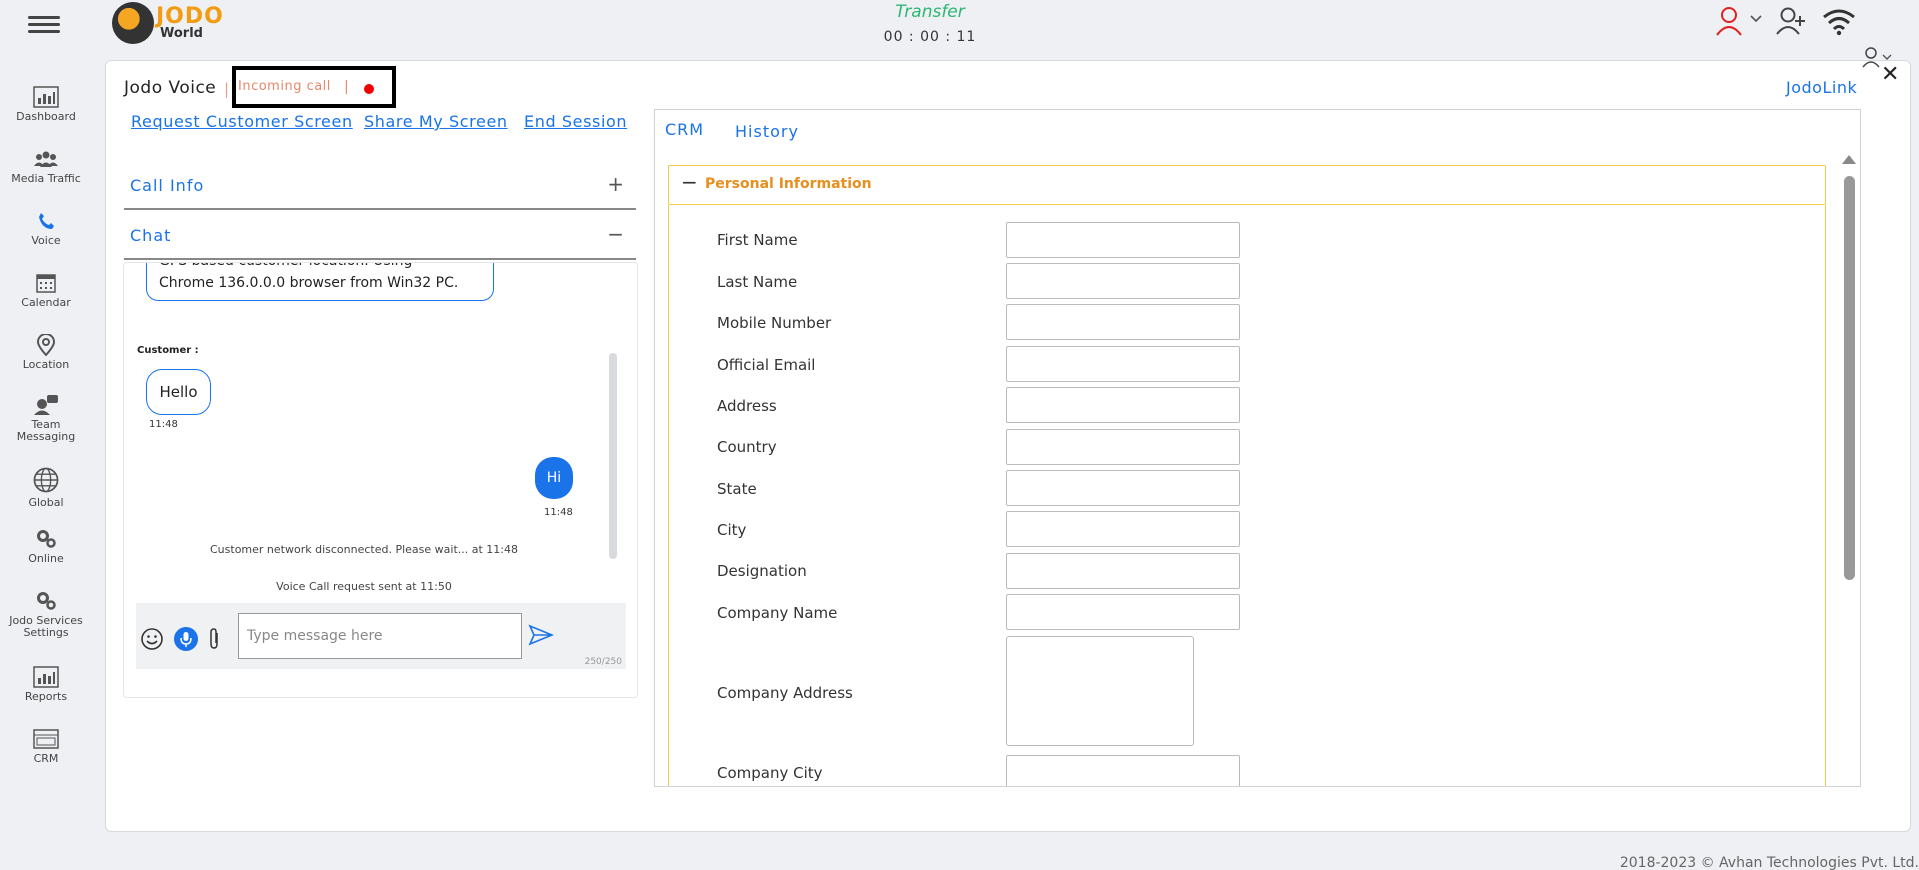 This screenshot has height=870, width=1919. I want to click on section-title: Personal Information, so click(788, 184).